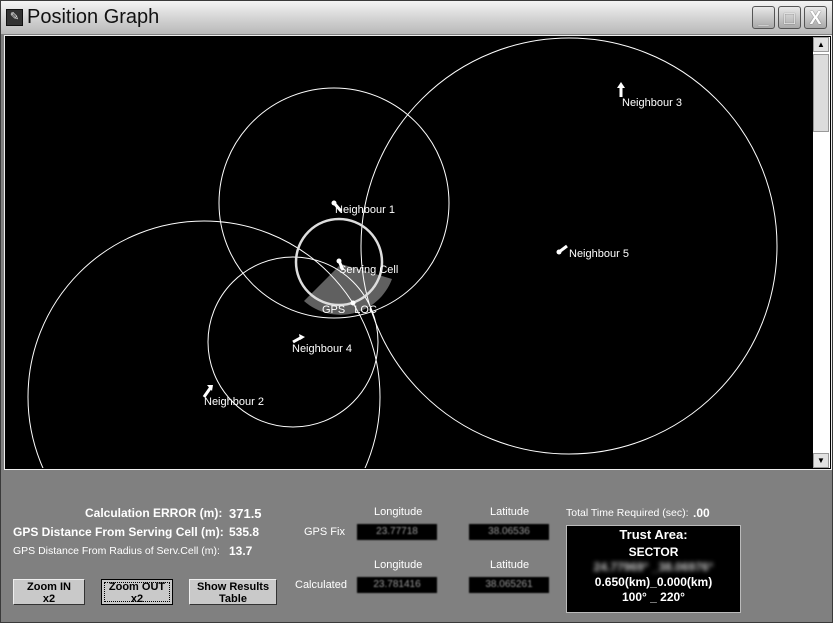 The height and width of the screenshot is (623, 833). I want to click on calculated-latitude-header: Latitude, so click(510, 565).